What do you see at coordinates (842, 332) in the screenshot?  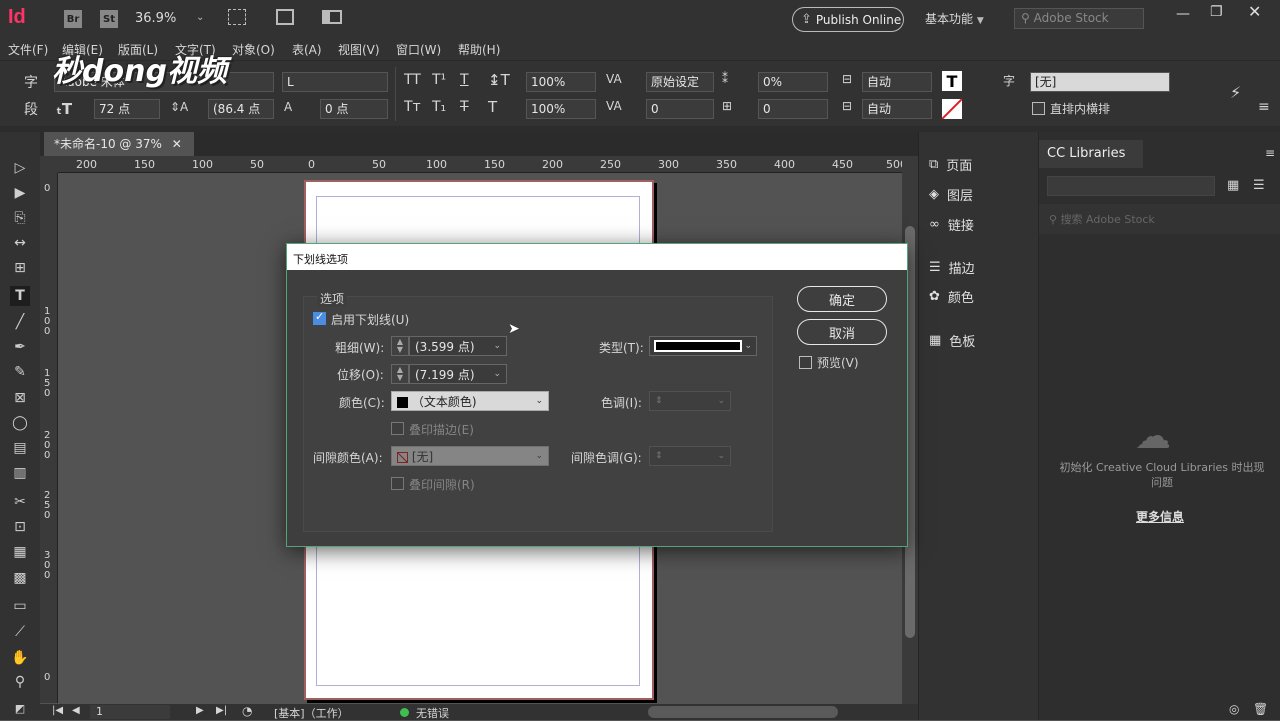 I see `cancel-button: 取消` at bounding box center [842, 332].